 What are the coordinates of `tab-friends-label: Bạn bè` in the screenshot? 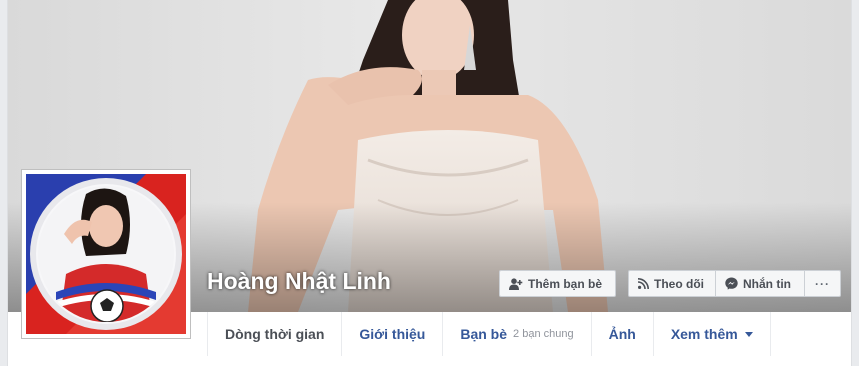 It's located at (484, 334).